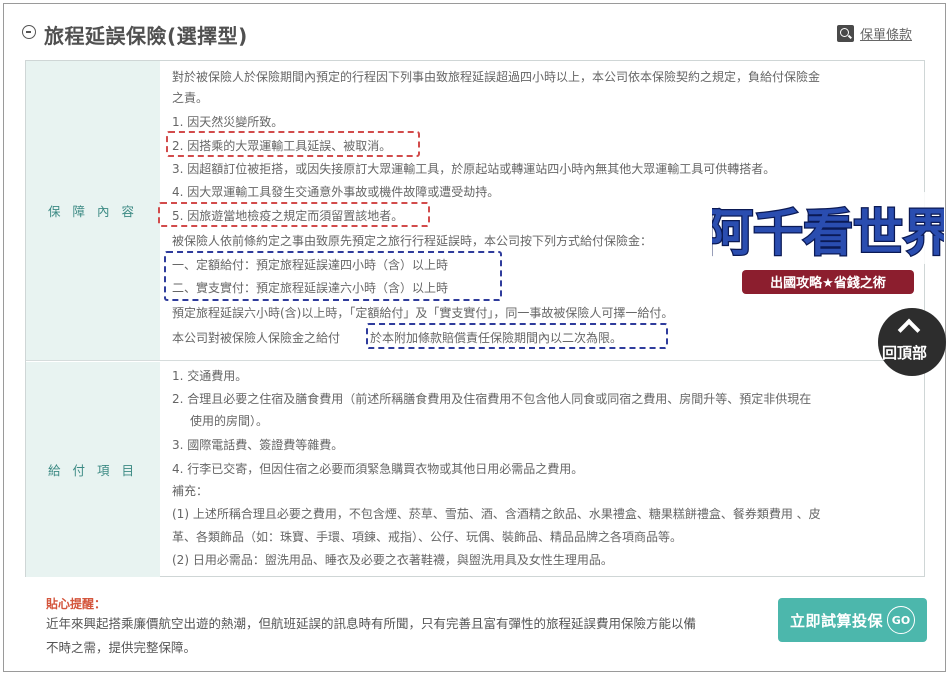 The height and width of the screenshot is (676, 950). Describe the element at coordinates (146, 36) in the screenshot. I see `page-title: 旅程延誤保險(選擇型)` at that location.